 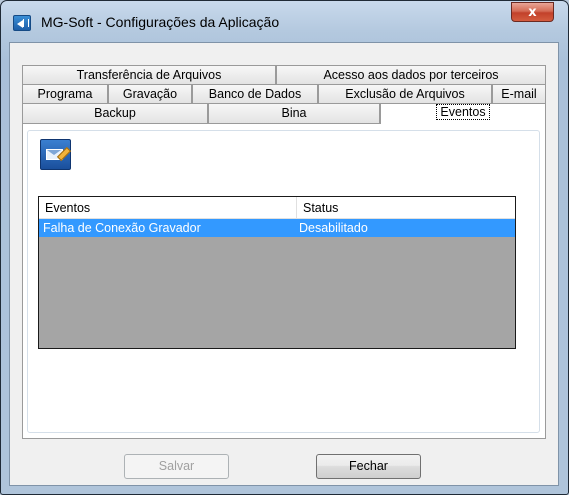 What do you see at coordinates (56, 154) in the screenshot?
I see `mail-edit-icon` at bounding box center [56, 154].